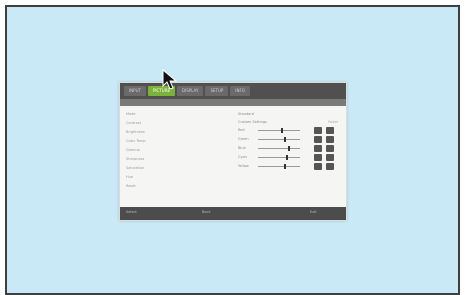  Describe the element at coordinates (246, 114) in the screenshot. I see `mode-value: Standard` at that location.